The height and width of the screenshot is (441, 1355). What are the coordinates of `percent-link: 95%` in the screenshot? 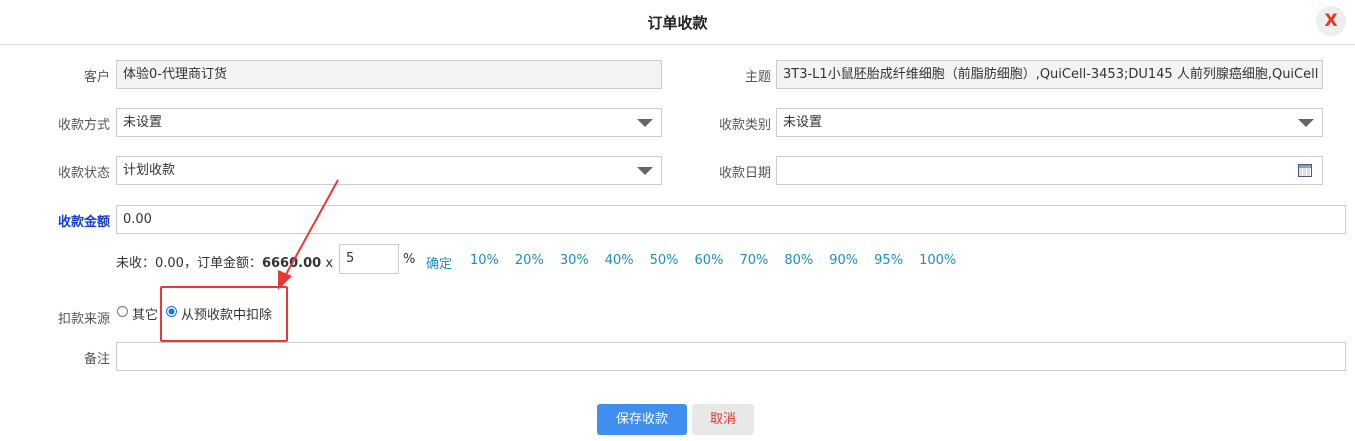 It's located at (888, 260).